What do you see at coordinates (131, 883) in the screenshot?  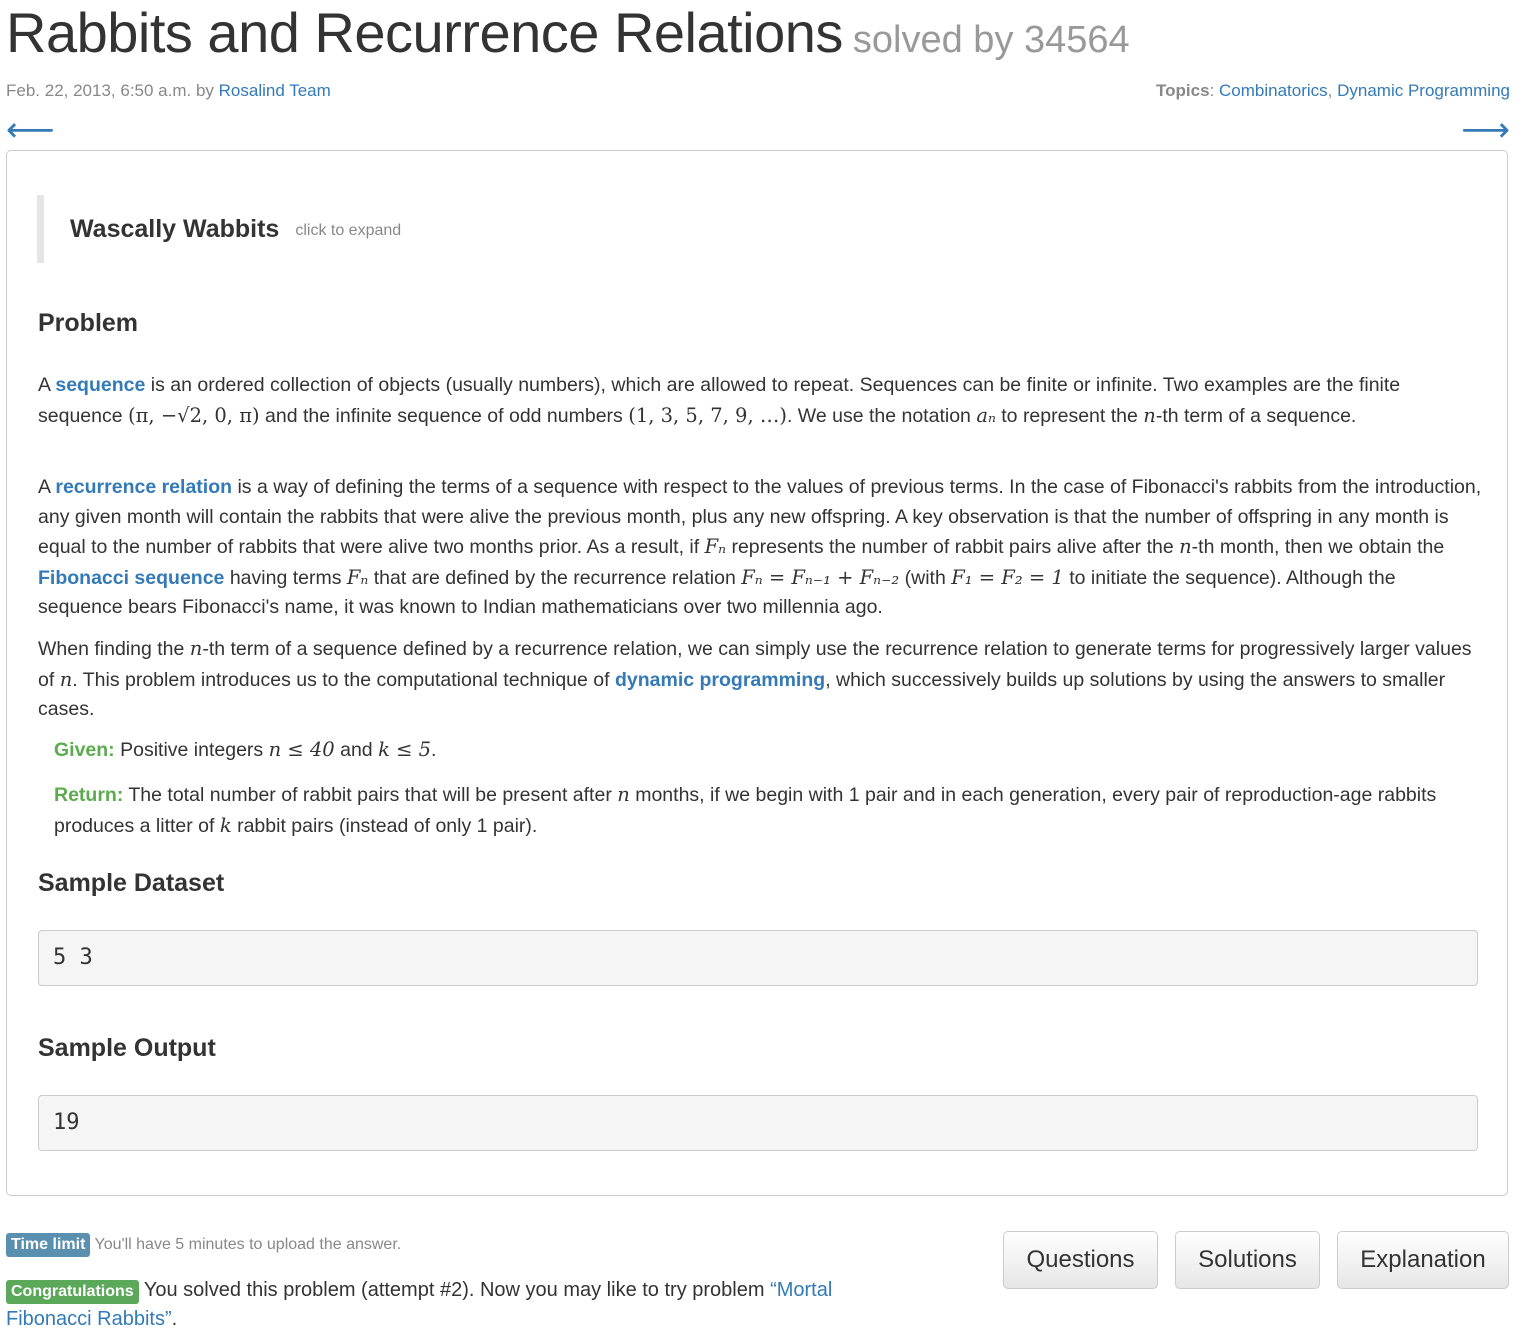 I see `sample-dataset-heading: Sample Dataset` at bounding box center [131, 883].